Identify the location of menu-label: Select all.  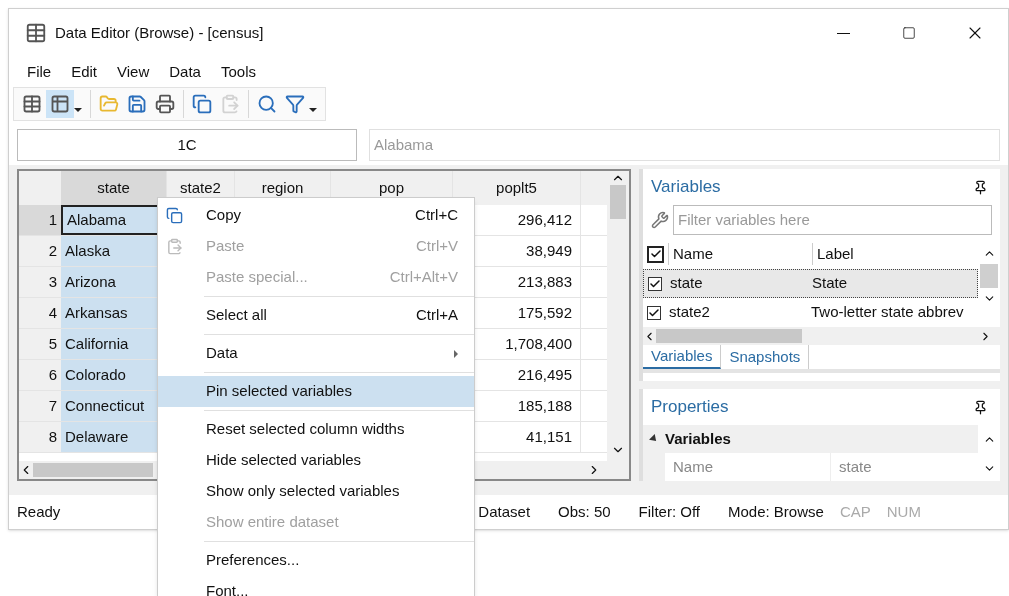
(236, 315).